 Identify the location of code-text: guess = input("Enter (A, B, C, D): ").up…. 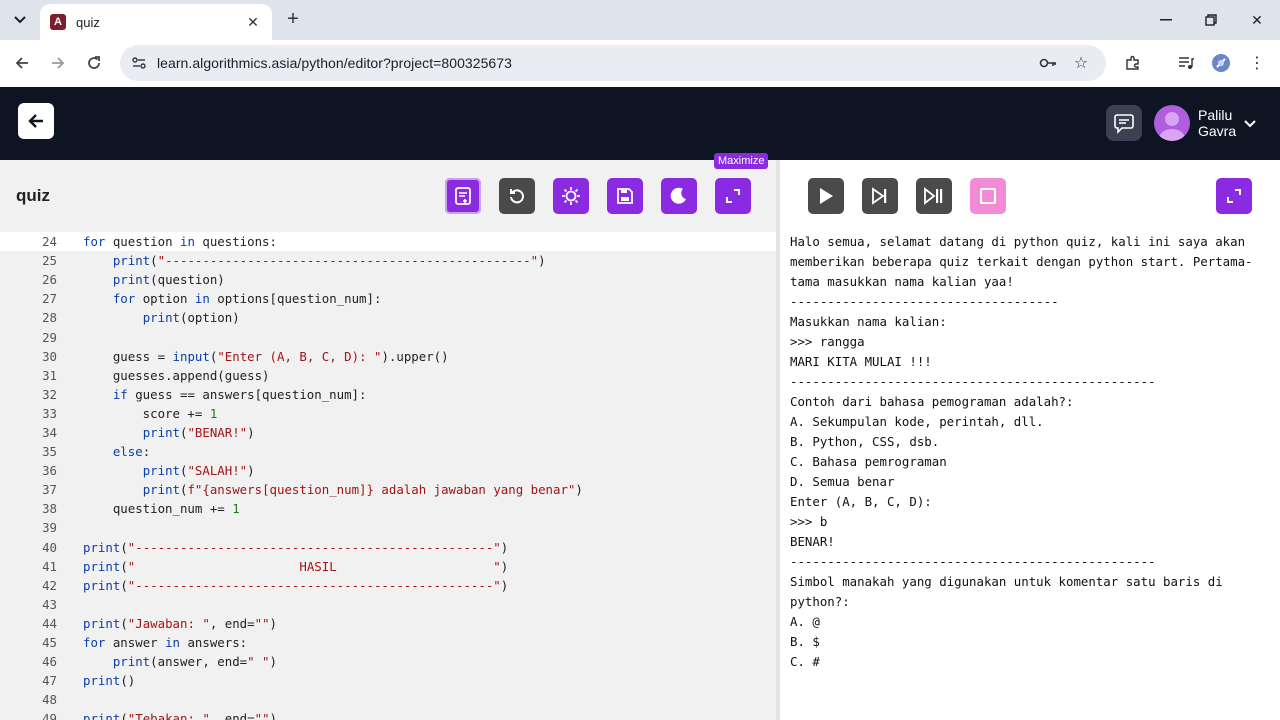
(266, 356).